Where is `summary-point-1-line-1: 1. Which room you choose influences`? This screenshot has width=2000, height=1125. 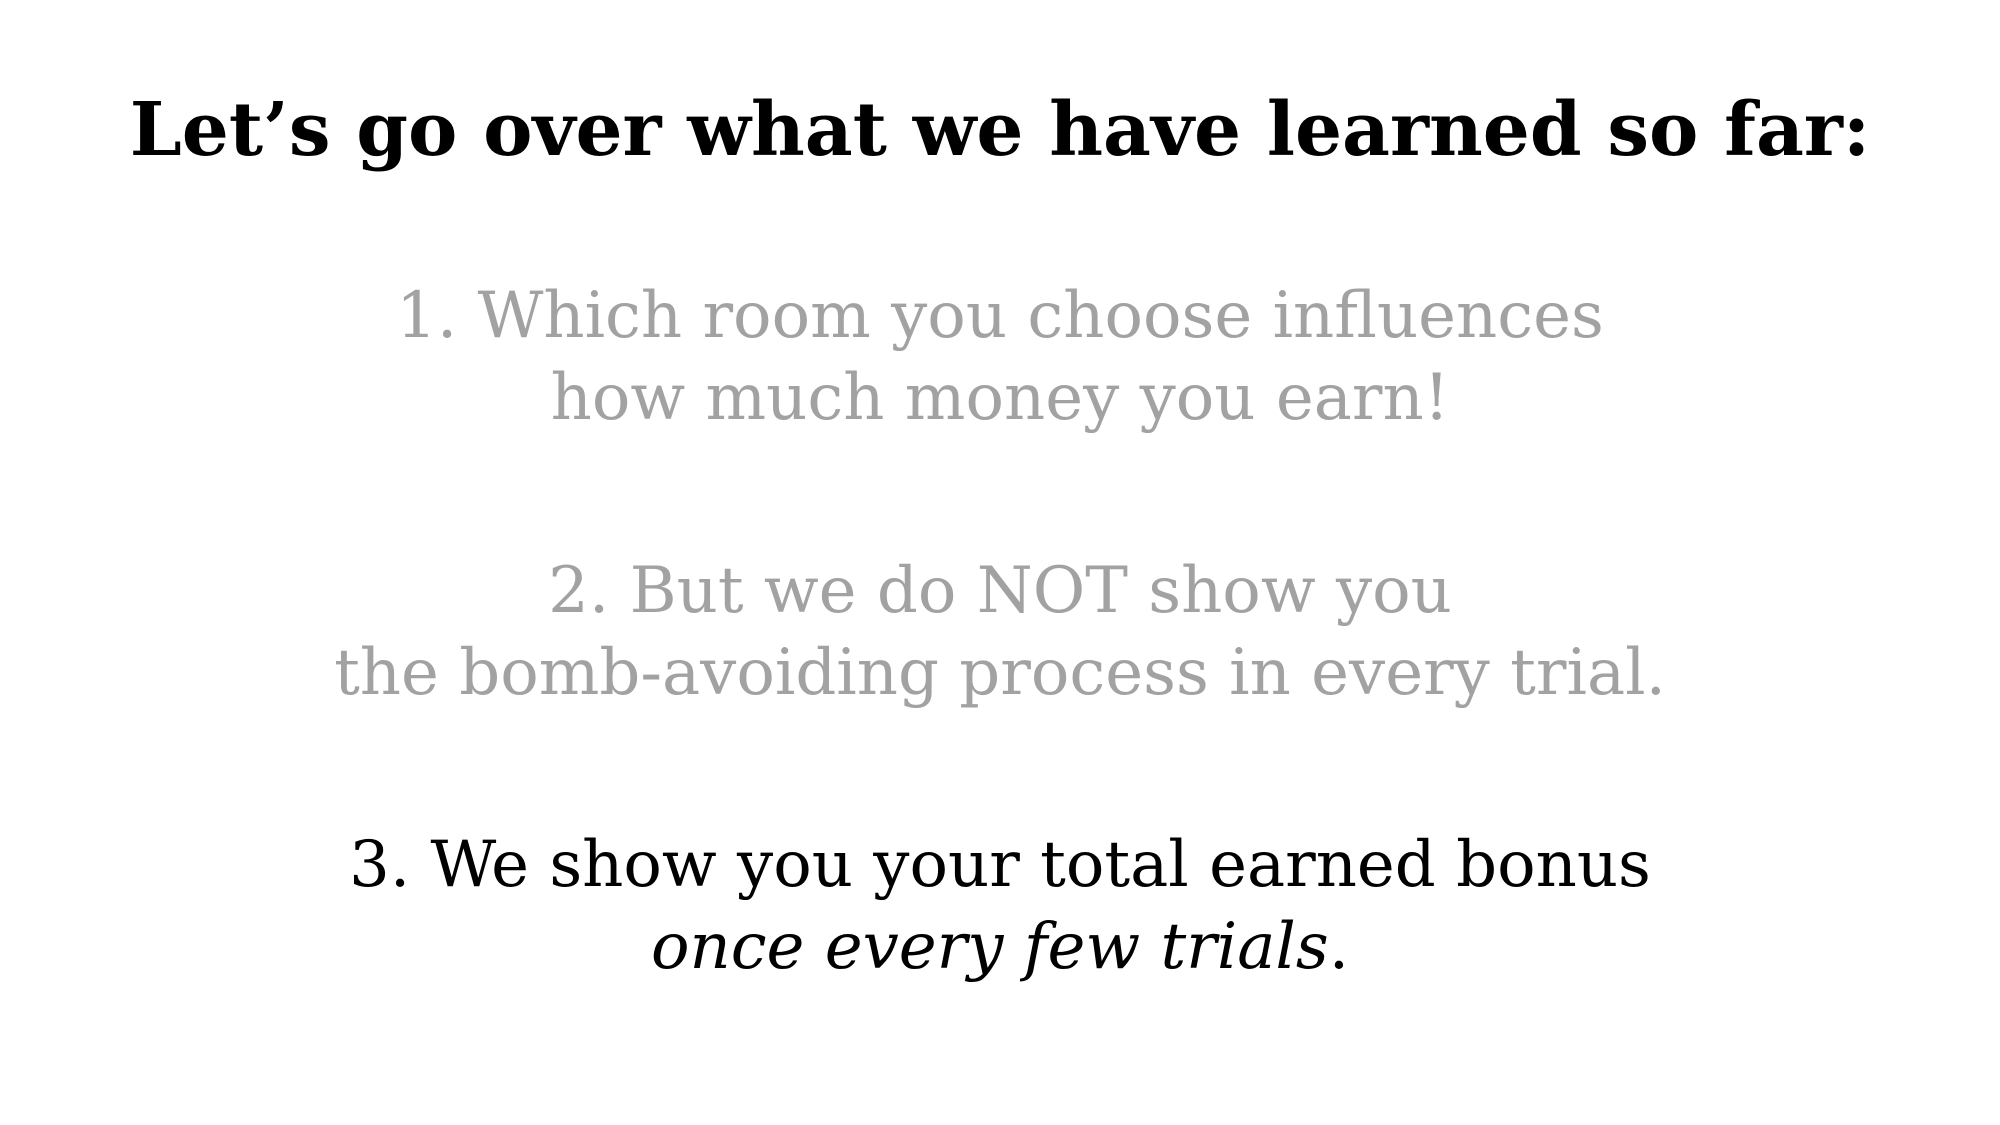 summary-point-1-line-1: 1. Which room you choose influences is located at coordinates (1000, 316).